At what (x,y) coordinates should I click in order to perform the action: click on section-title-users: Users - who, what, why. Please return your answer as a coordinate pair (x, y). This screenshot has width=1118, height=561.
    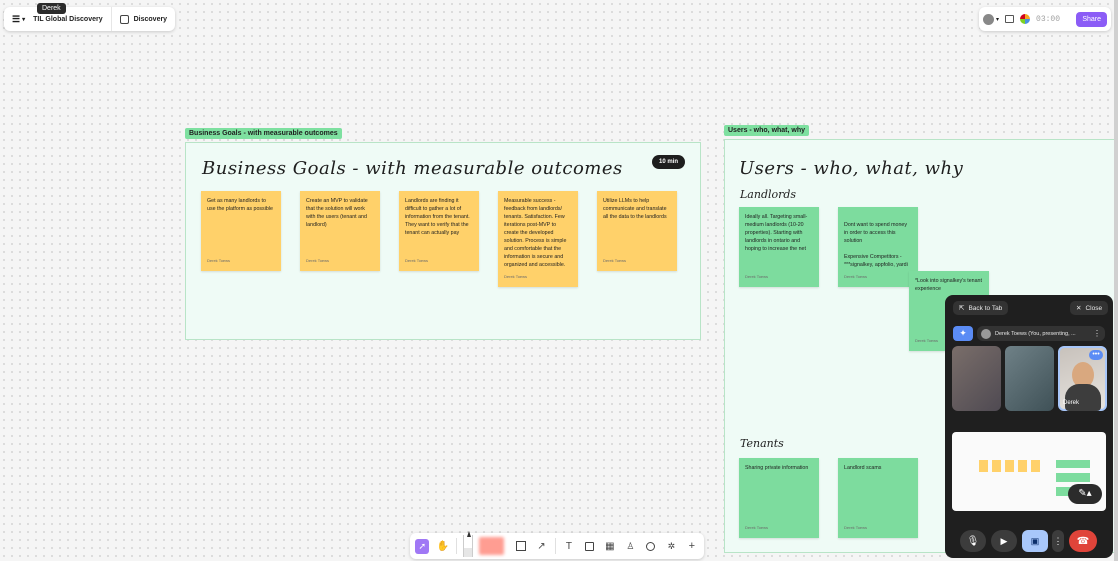
    Looking at the image, I should click on (851, 168).